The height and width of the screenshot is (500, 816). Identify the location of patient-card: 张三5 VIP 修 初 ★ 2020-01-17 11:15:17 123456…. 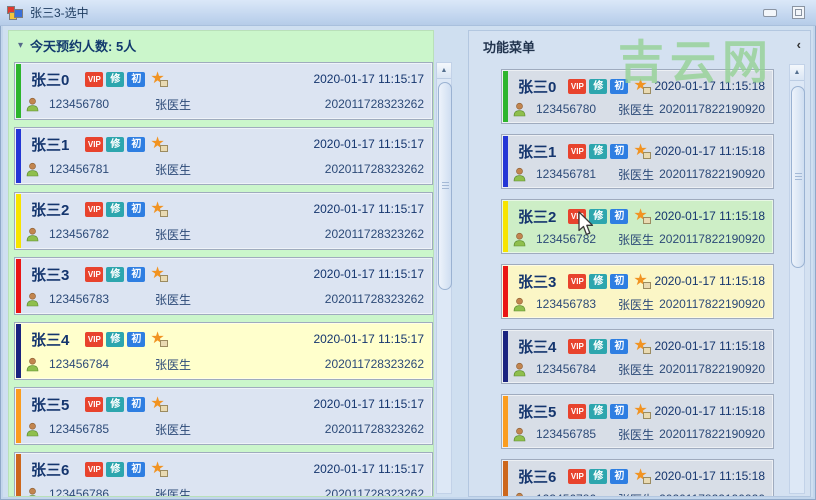
(223, 416).